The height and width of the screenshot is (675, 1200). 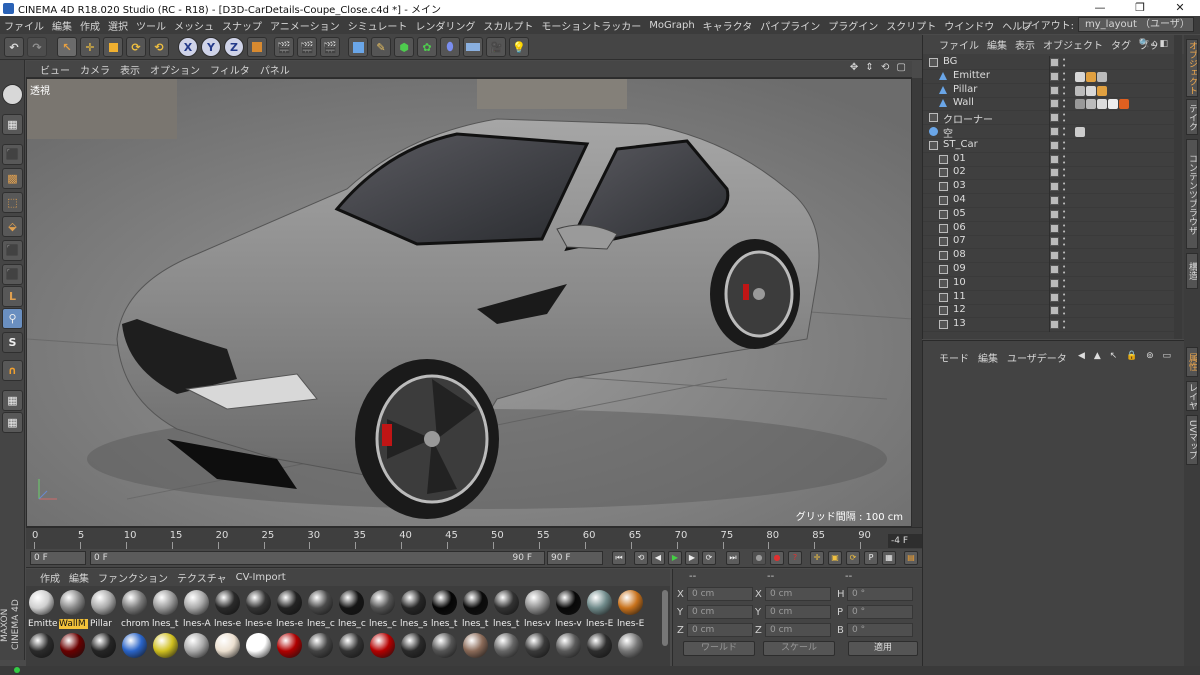 I want to click on maximize-button: ❐, so click(x=1140, y=8).